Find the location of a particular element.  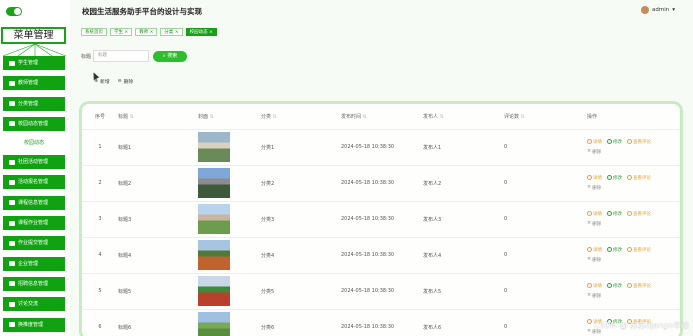

cell-pub: 发布人6 is located at coordinates (460, 322).